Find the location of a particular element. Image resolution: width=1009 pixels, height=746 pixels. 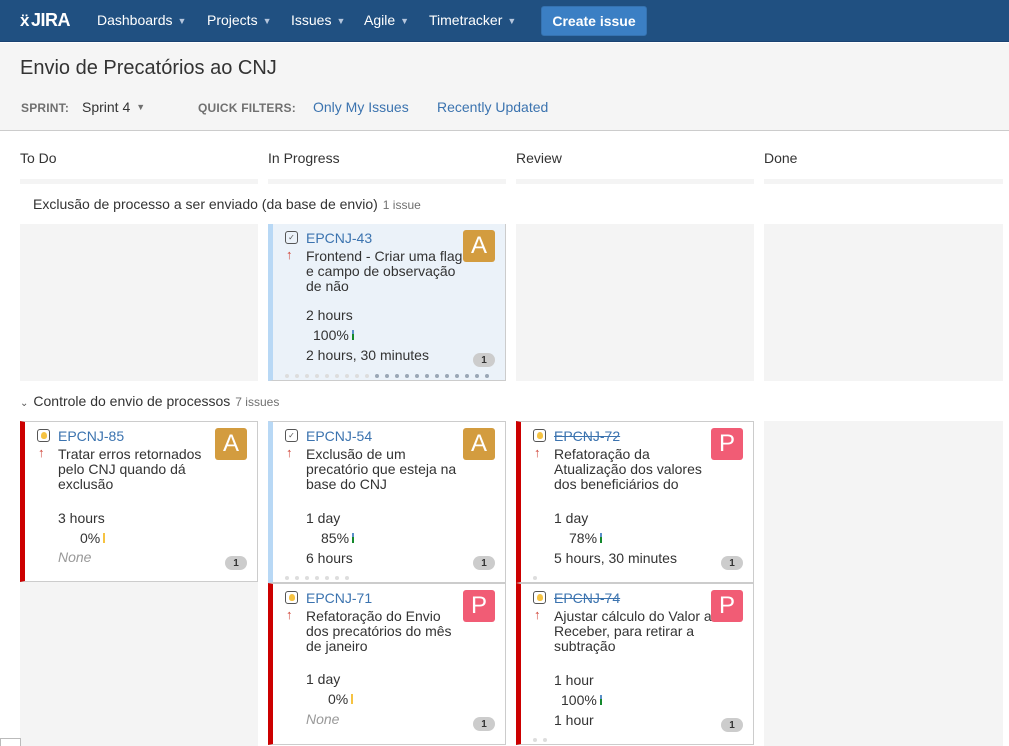

progress-percent: 78% is located at coordinates (586, 538).